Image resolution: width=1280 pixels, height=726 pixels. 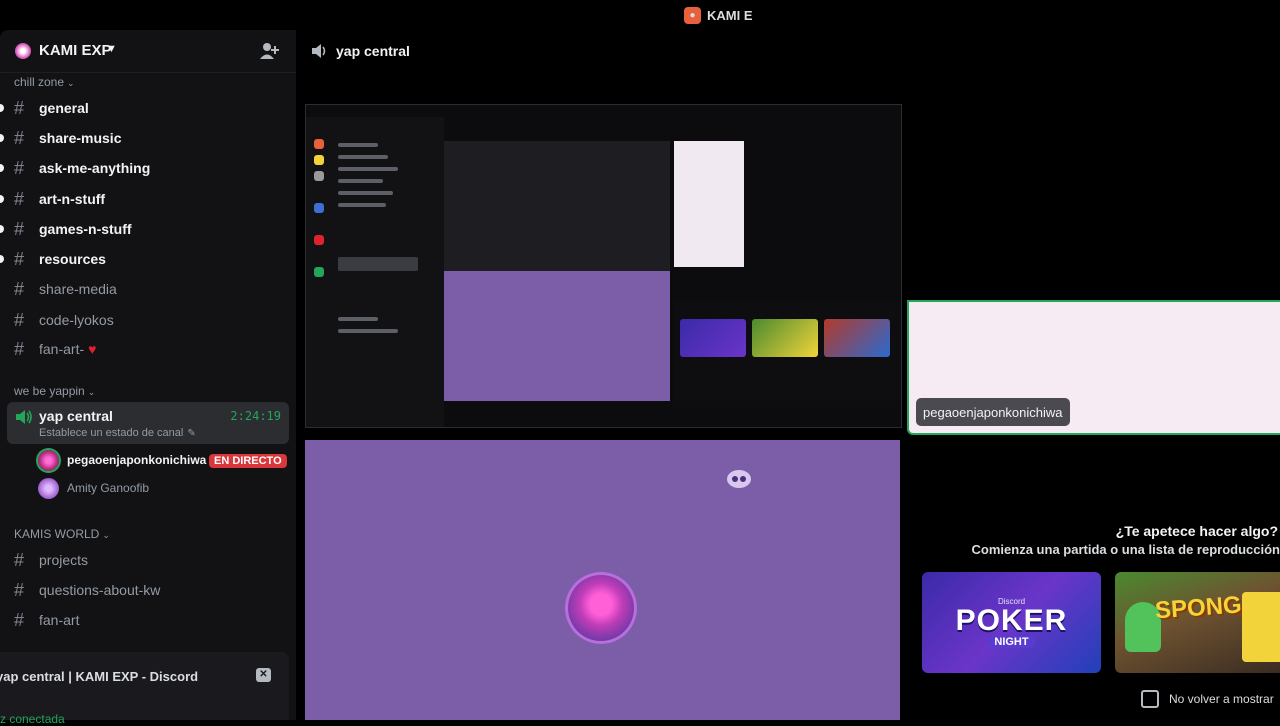 I want to click on category-label: KAMIS WORLD, so click(x=57, y=534).